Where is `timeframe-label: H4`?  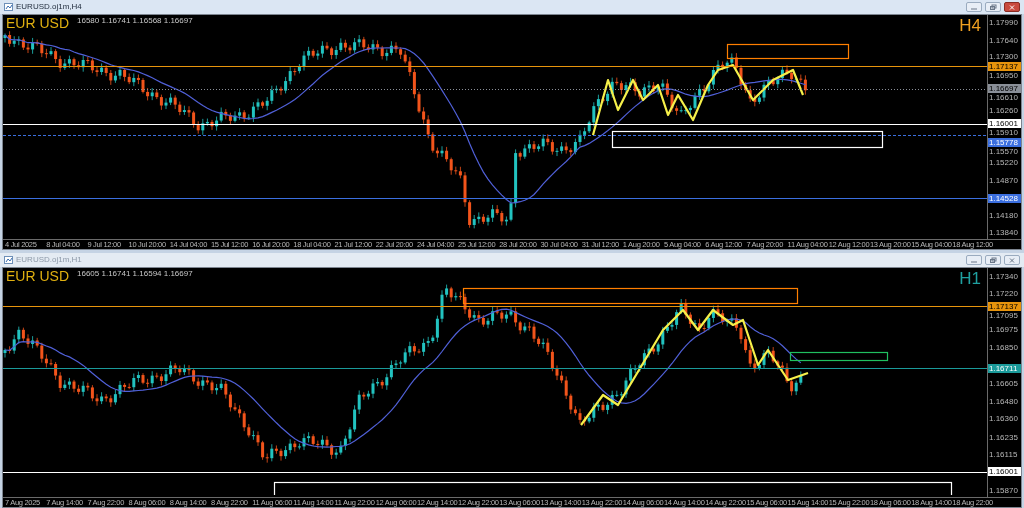 timeframe-label: H4 is located at coordinates (970, 25).